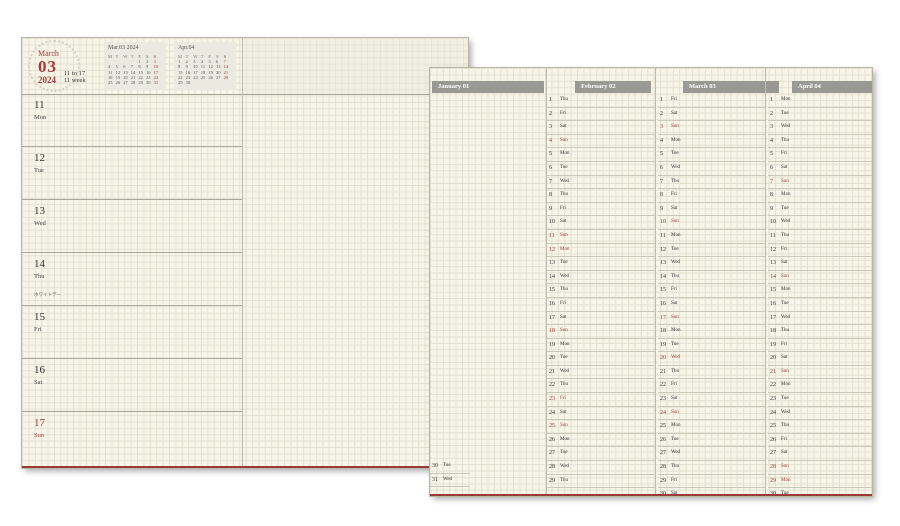 Image resolution: width=900 pixels, height=526 pixels. I want to click on month-day-row: 2 Tue, so click(820, 115).